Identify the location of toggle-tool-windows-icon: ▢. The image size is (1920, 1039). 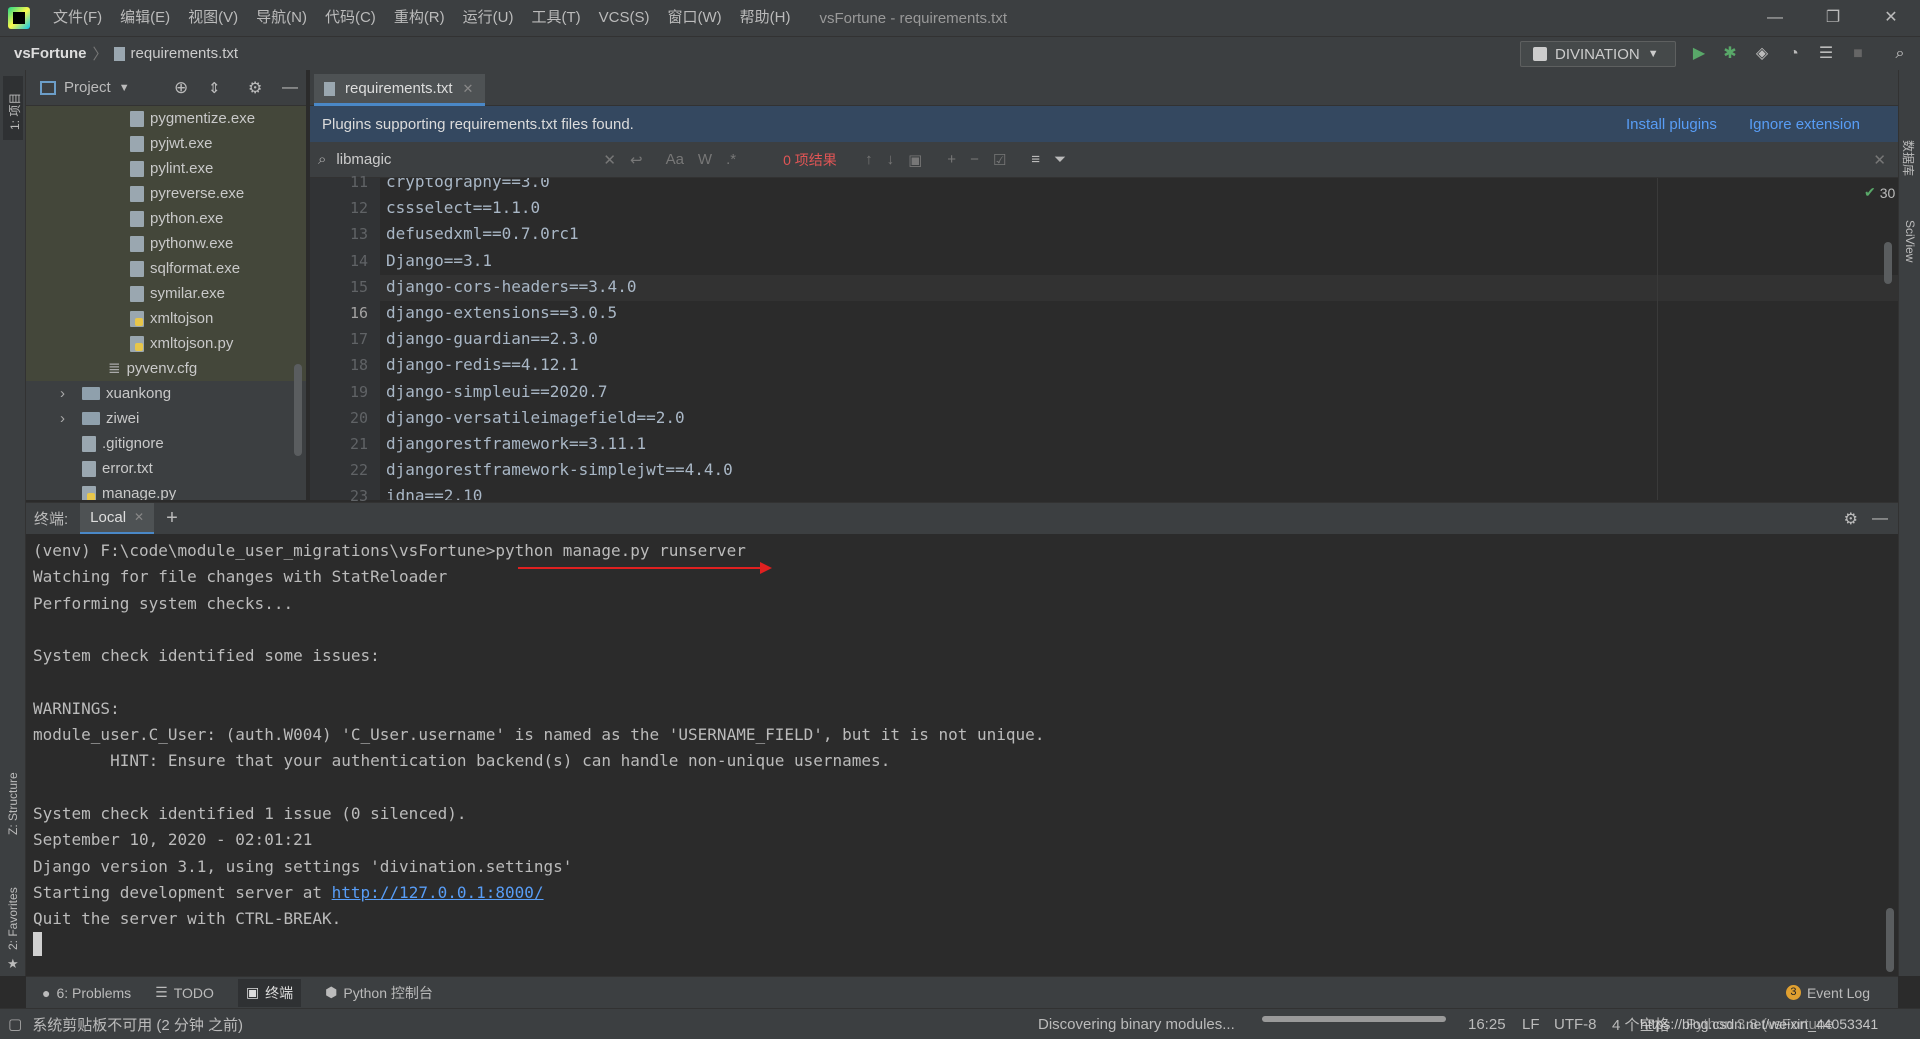
(15, 1024).